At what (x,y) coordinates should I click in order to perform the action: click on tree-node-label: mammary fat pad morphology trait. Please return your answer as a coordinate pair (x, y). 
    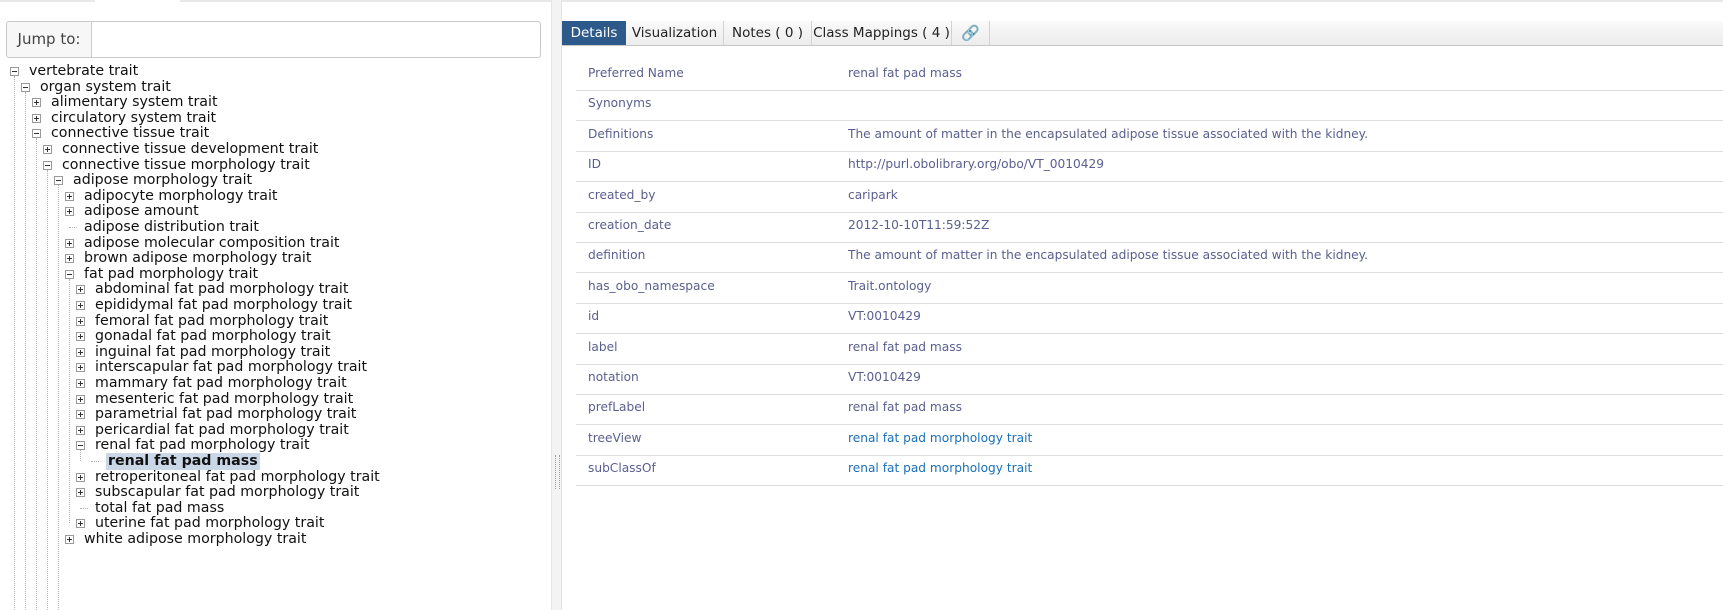
    Looking at the image, I should click on (221, 383).